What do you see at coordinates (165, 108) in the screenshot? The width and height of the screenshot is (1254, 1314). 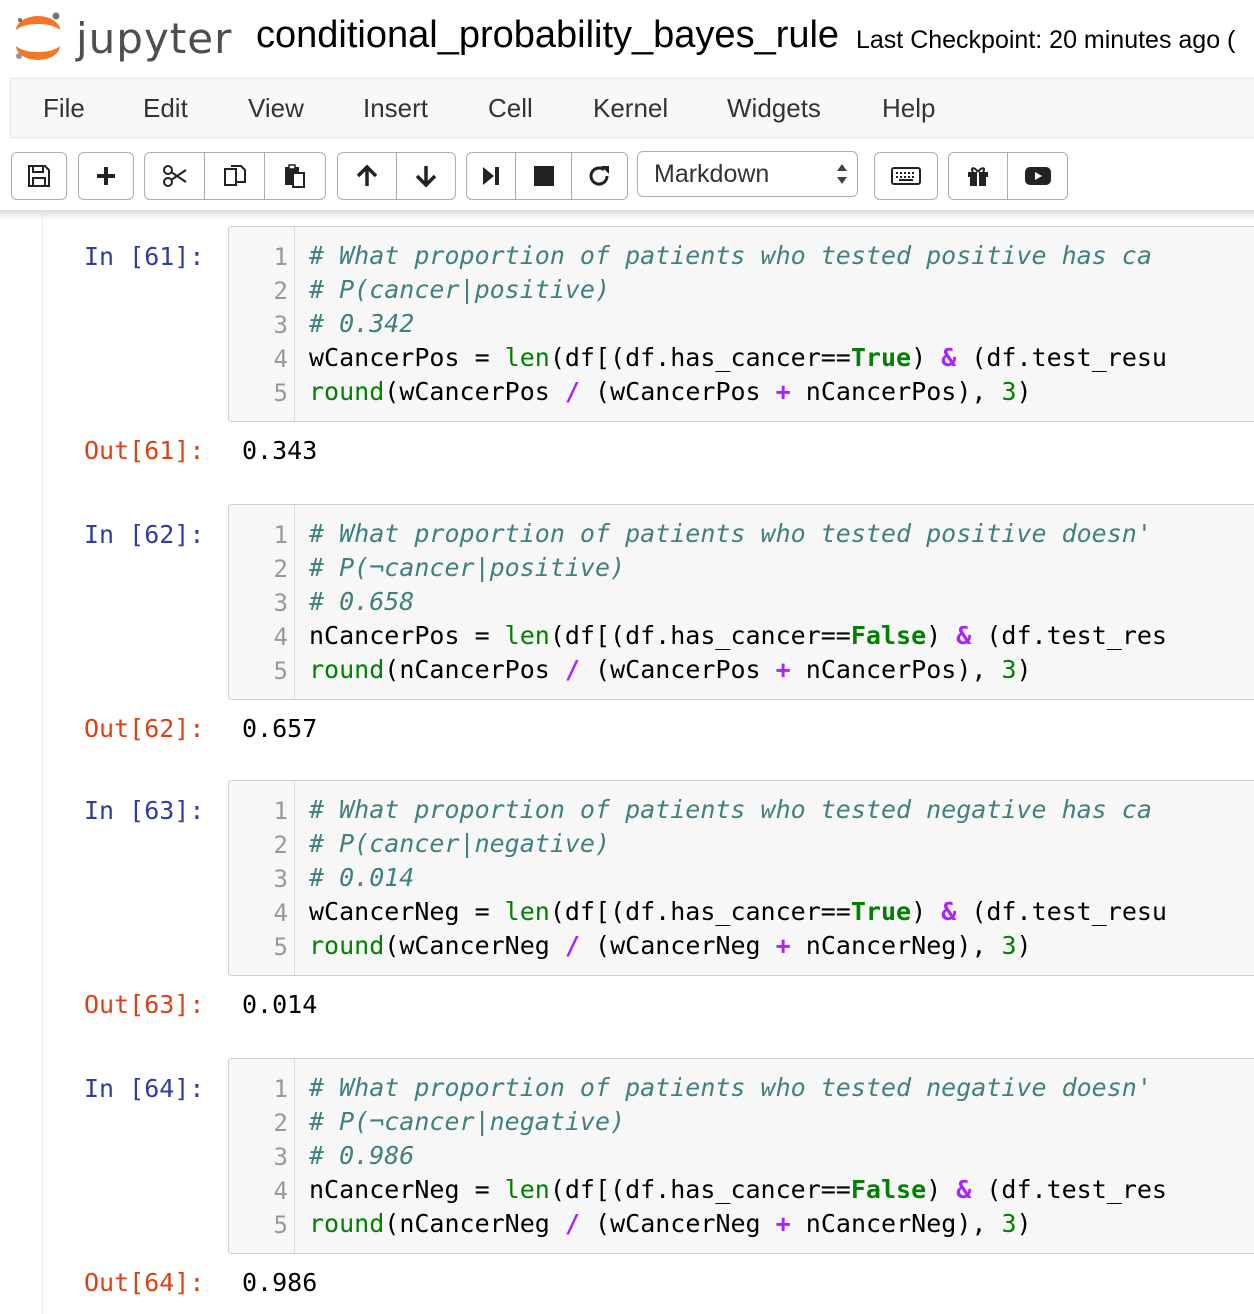 I see `menu-edit: Edit` at bounding box center [165, 108].